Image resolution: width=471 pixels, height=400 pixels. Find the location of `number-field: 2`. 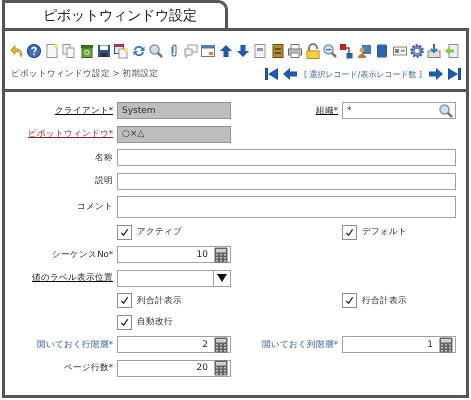

number-field: 2 is located at coordinates (174, 344).